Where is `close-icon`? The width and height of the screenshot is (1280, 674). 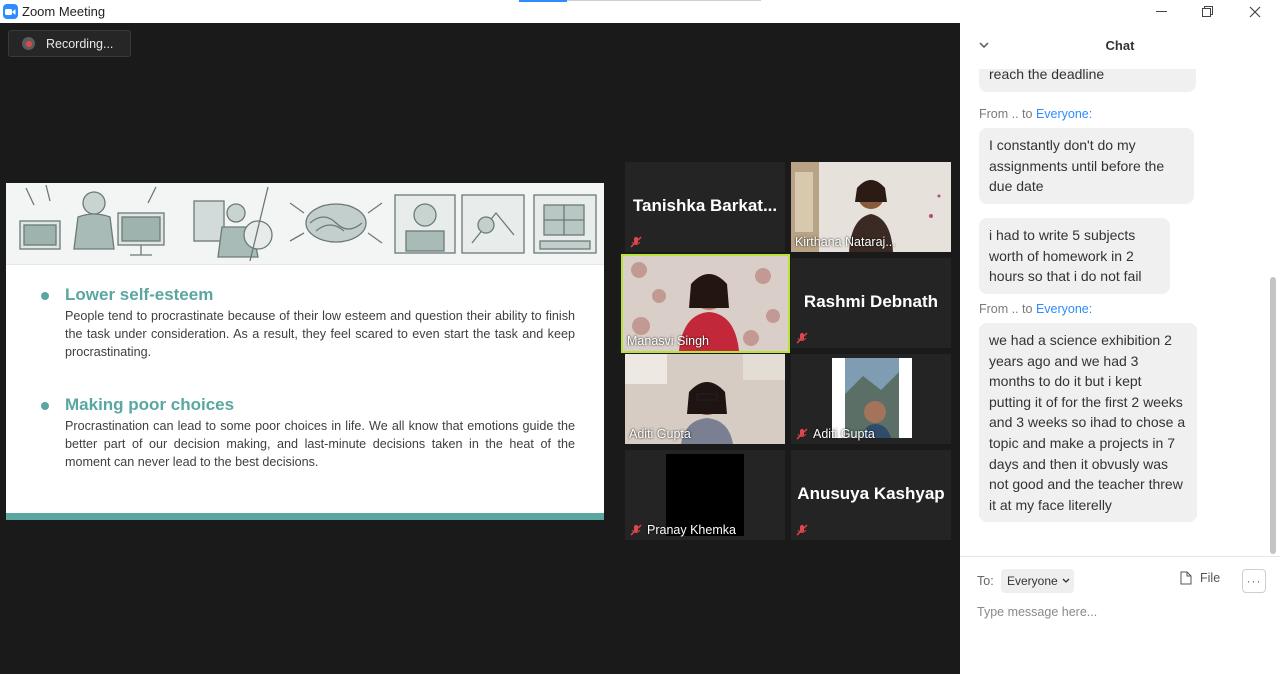
close-icon is located at coordinates (1255, 11).